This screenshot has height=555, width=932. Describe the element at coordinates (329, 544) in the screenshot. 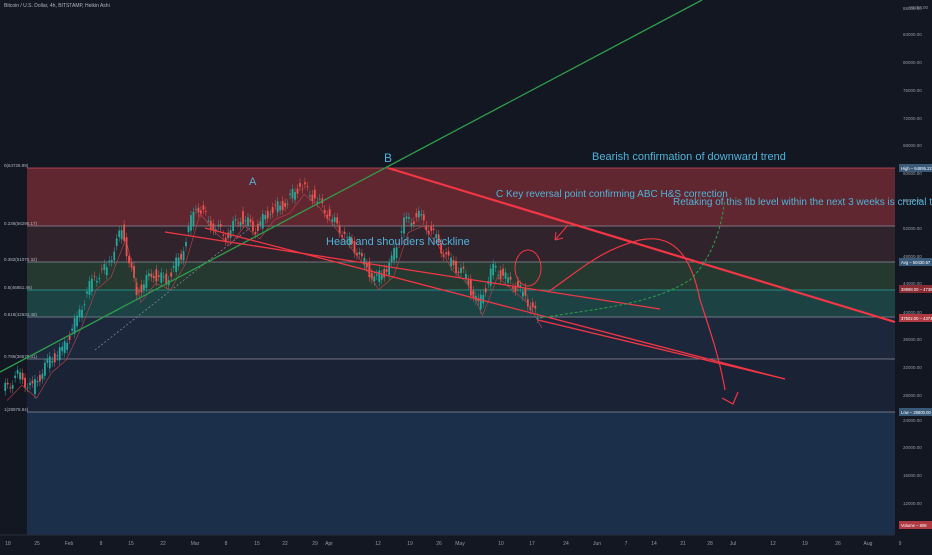

I see `x-tick-label: Apr` at that location.